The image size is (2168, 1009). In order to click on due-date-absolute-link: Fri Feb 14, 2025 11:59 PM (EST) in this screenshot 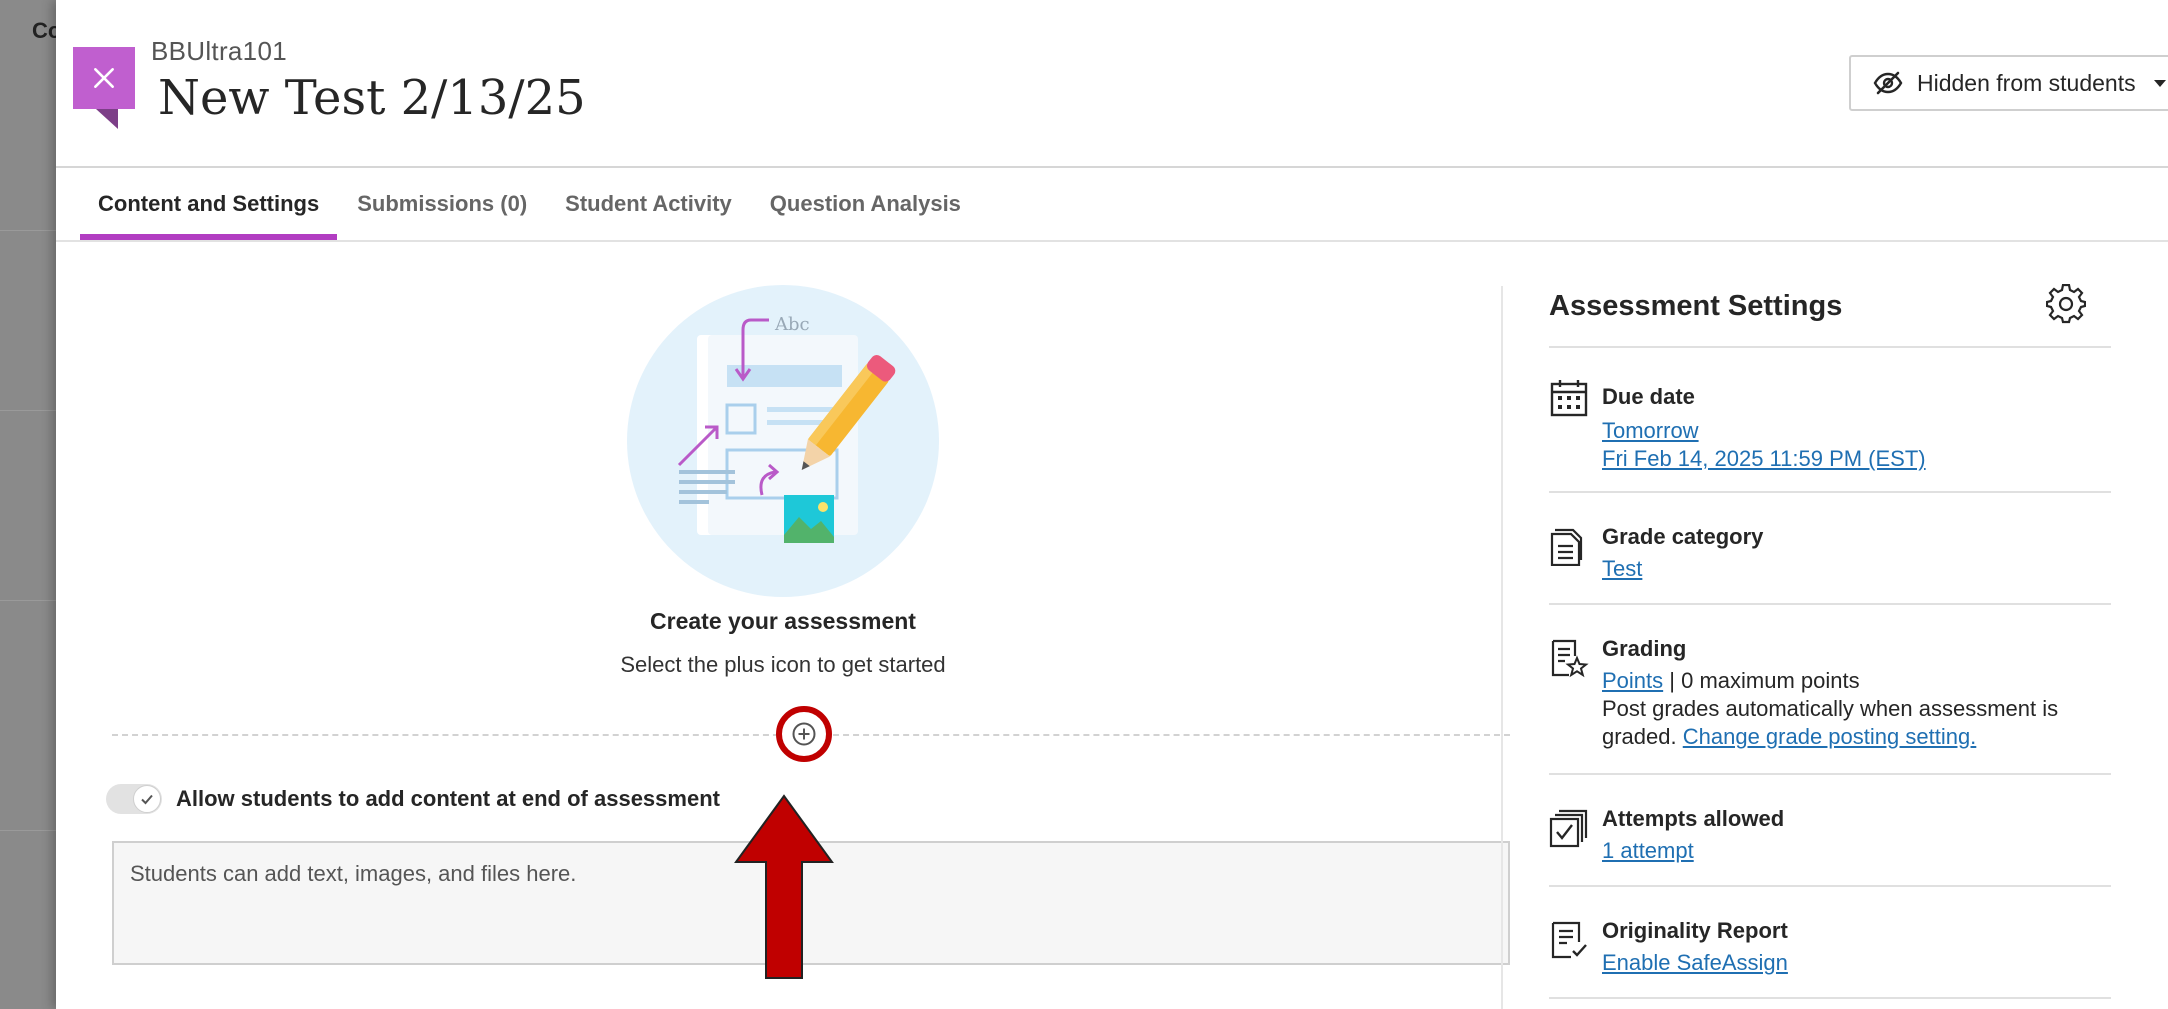, I will do `click(1764, 459)`.